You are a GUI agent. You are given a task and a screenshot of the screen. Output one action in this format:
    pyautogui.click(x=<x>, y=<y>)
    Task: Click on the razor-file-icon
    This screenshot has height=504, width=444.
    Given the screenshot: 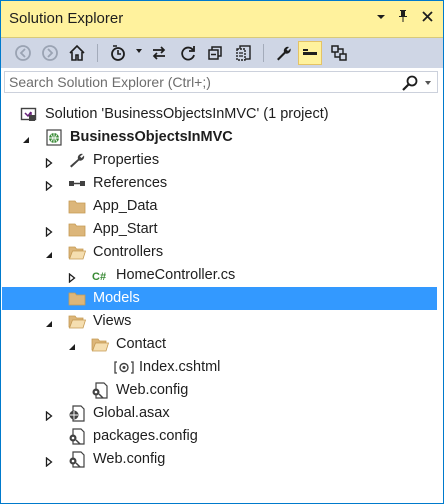 What is the action you would take?
    pyautogui.click(x=124, y=367)
    